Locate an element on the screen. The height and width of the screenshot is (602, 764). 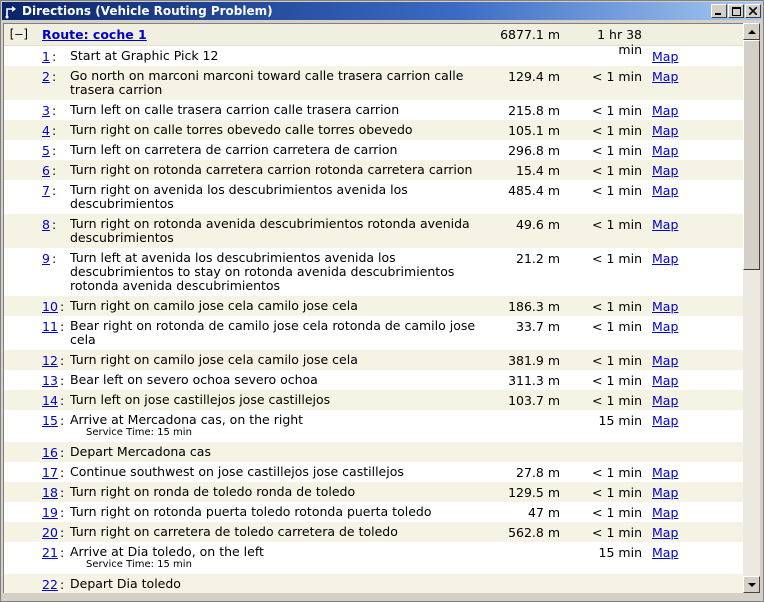
route-header: [–] Route: coche 1 6877.1 m 1 hr 38 min is located at coordinates (373, 40).